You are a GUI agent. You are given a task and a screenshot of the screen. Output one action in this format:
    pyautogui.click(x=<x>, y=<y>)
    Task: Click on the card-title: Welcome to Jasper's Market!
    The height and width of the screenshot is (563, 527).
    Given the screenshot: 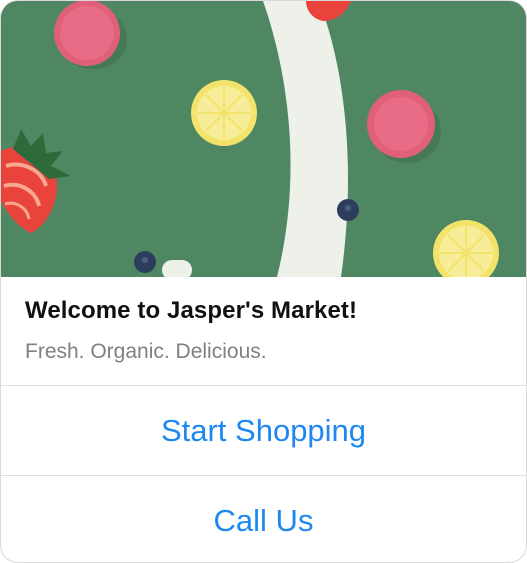 What is the action you would take?
    pyautogui.click(x=191, y=310)
    